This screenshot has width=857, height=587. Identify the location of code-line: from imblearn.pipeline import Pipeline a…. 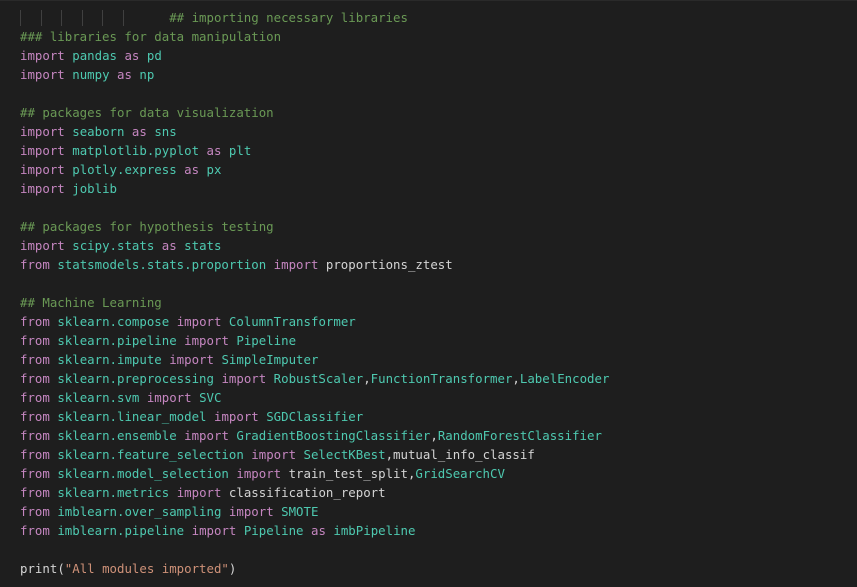
(314, 530).